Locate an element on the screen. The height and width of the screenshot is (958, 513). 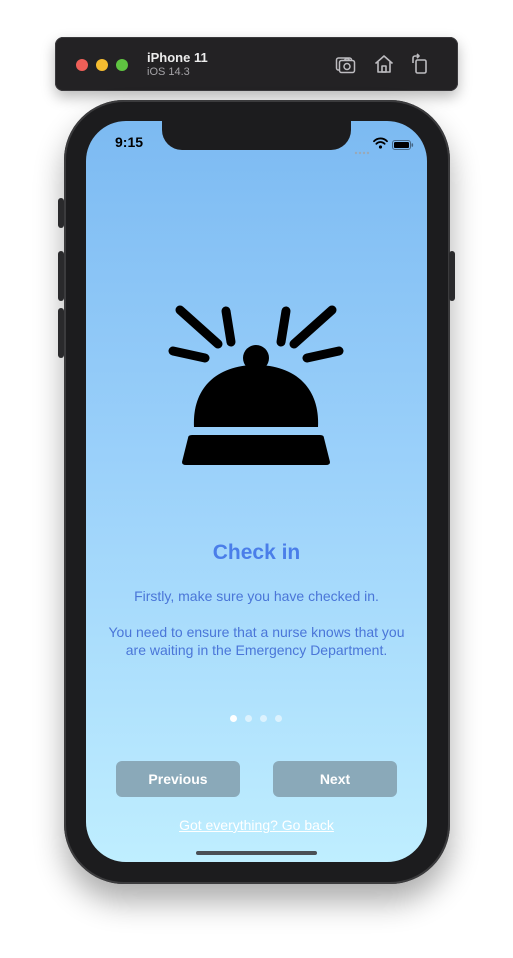
side-power-button is located at coordinates (452, 276).